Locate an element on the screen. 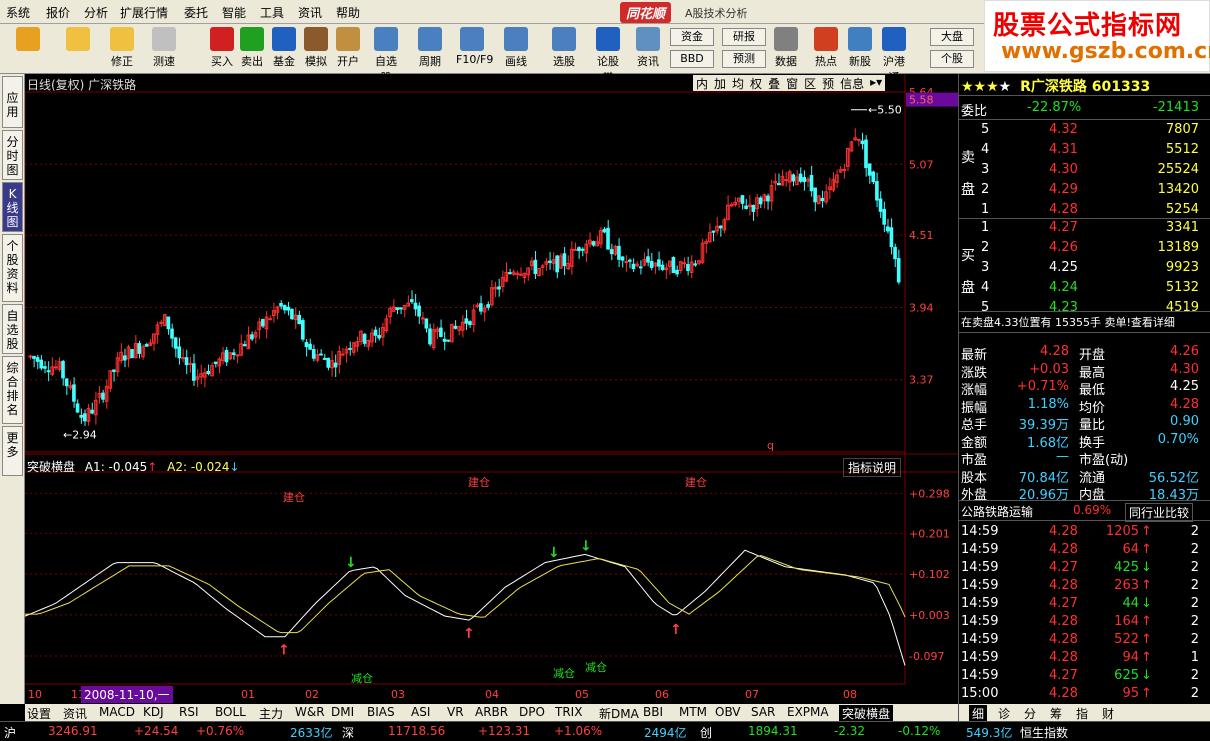 The height and width of the screenshot is (741, 1210). indicator-tab-18: OBV is located at coordinates (728, 712).